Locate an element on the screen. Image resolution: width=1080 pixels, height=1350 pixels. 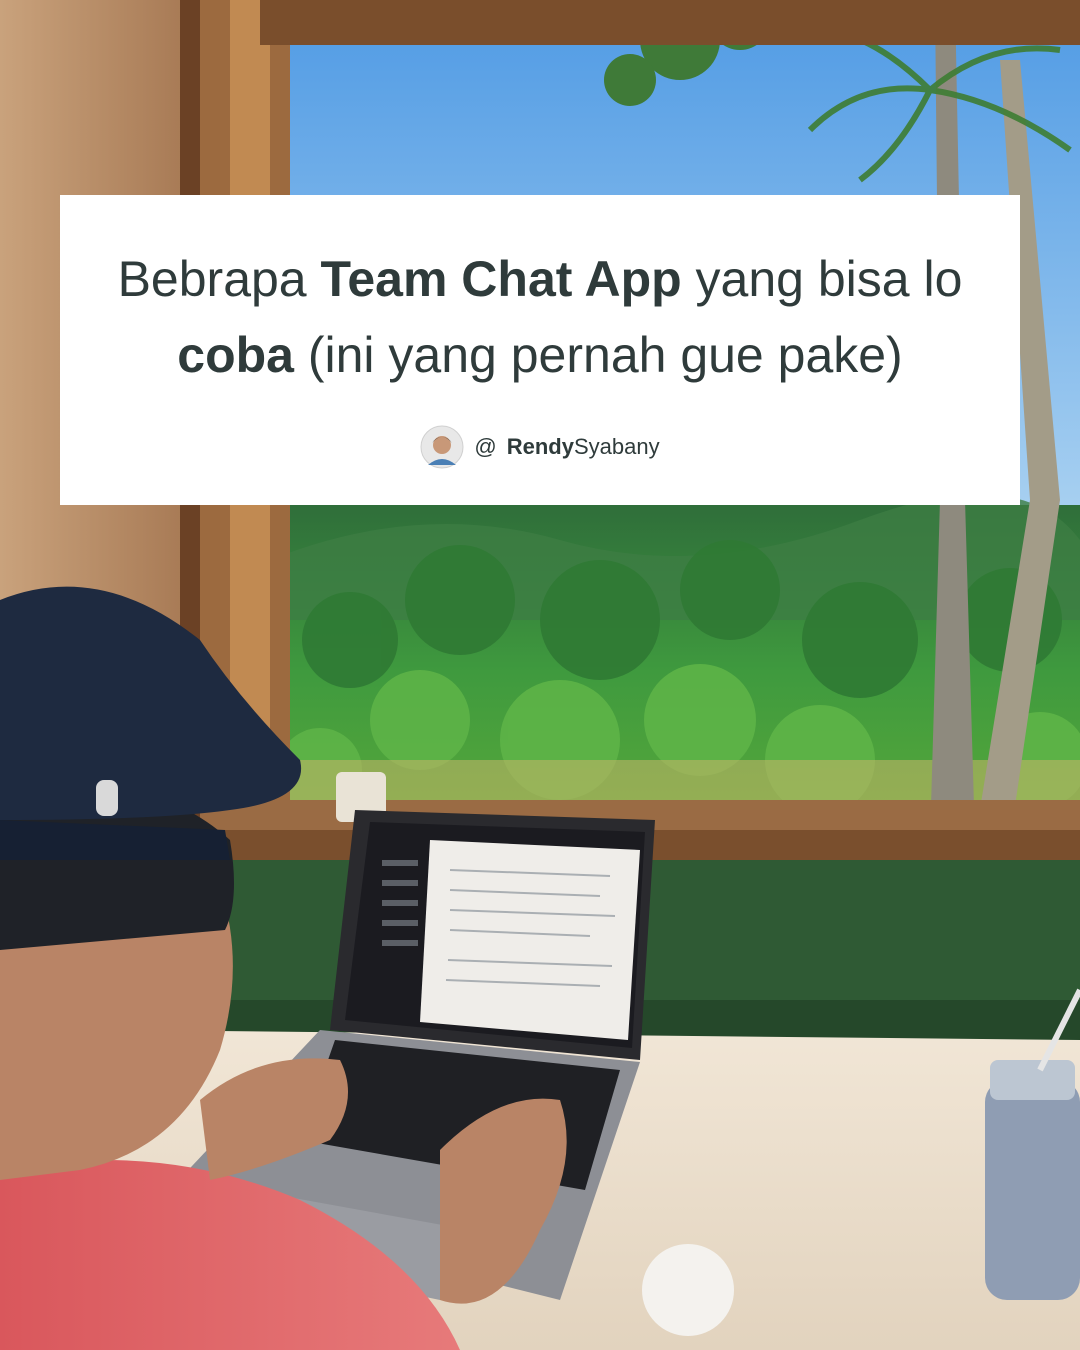
title-text-1: Bebrapa is located at coordinates (219, 279).